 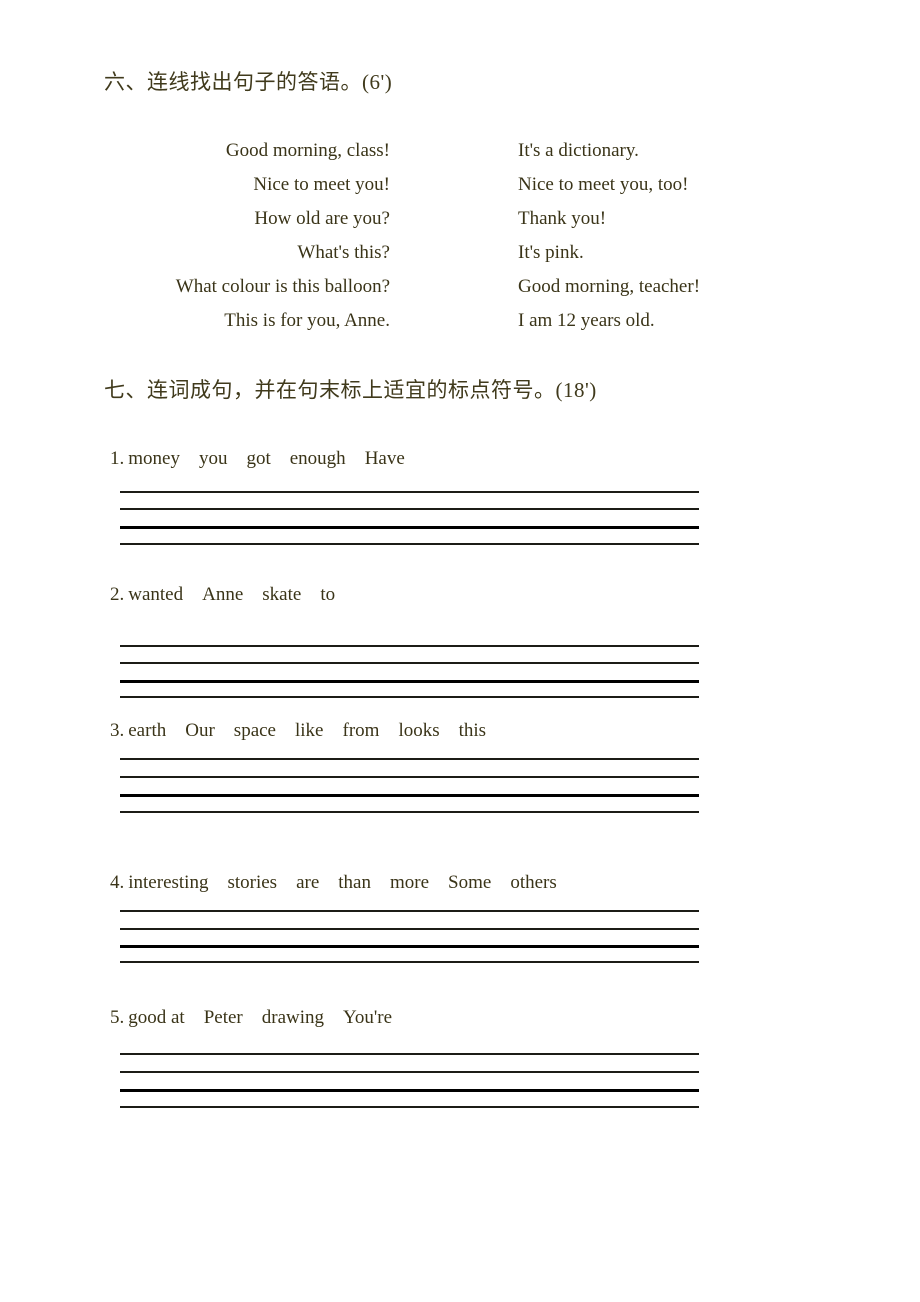 I want to click on scrambled-word: interesting, so click(x=168, y=882).